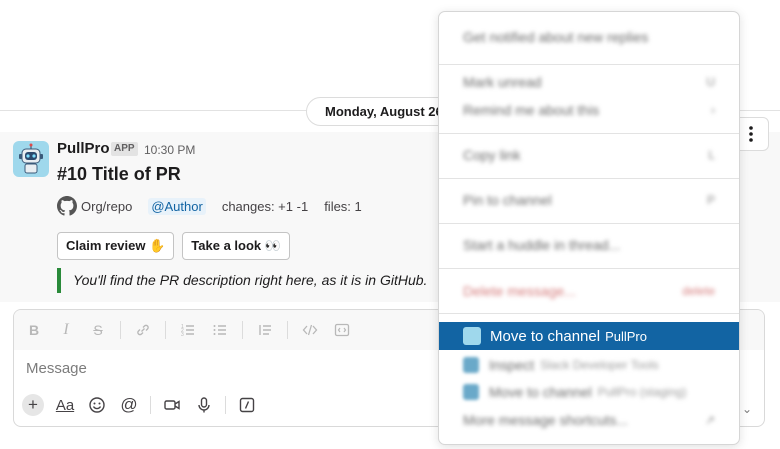 The width and height of the screenshot is (780, 449). Describe the element at coordinates (502, 82) in the screenshot. I see `menu-item-label: Mark unread` at that location.